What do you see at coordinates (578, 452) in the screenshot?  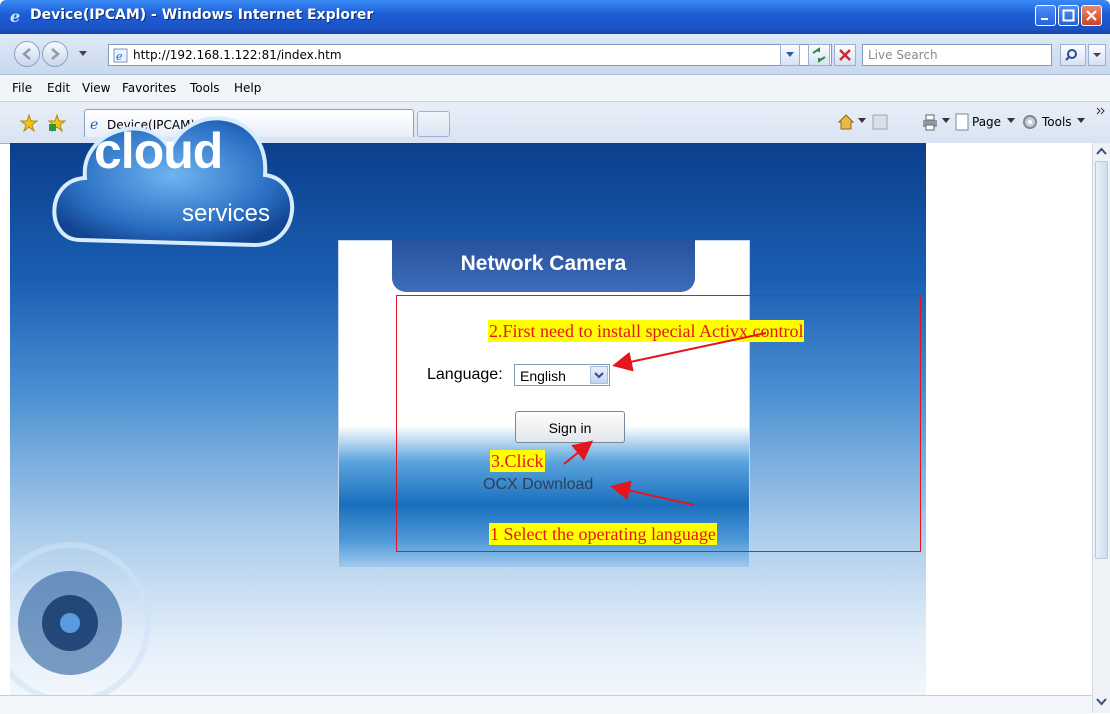 I see `arrow-to-sign-in` at bounding box center [578, 452].